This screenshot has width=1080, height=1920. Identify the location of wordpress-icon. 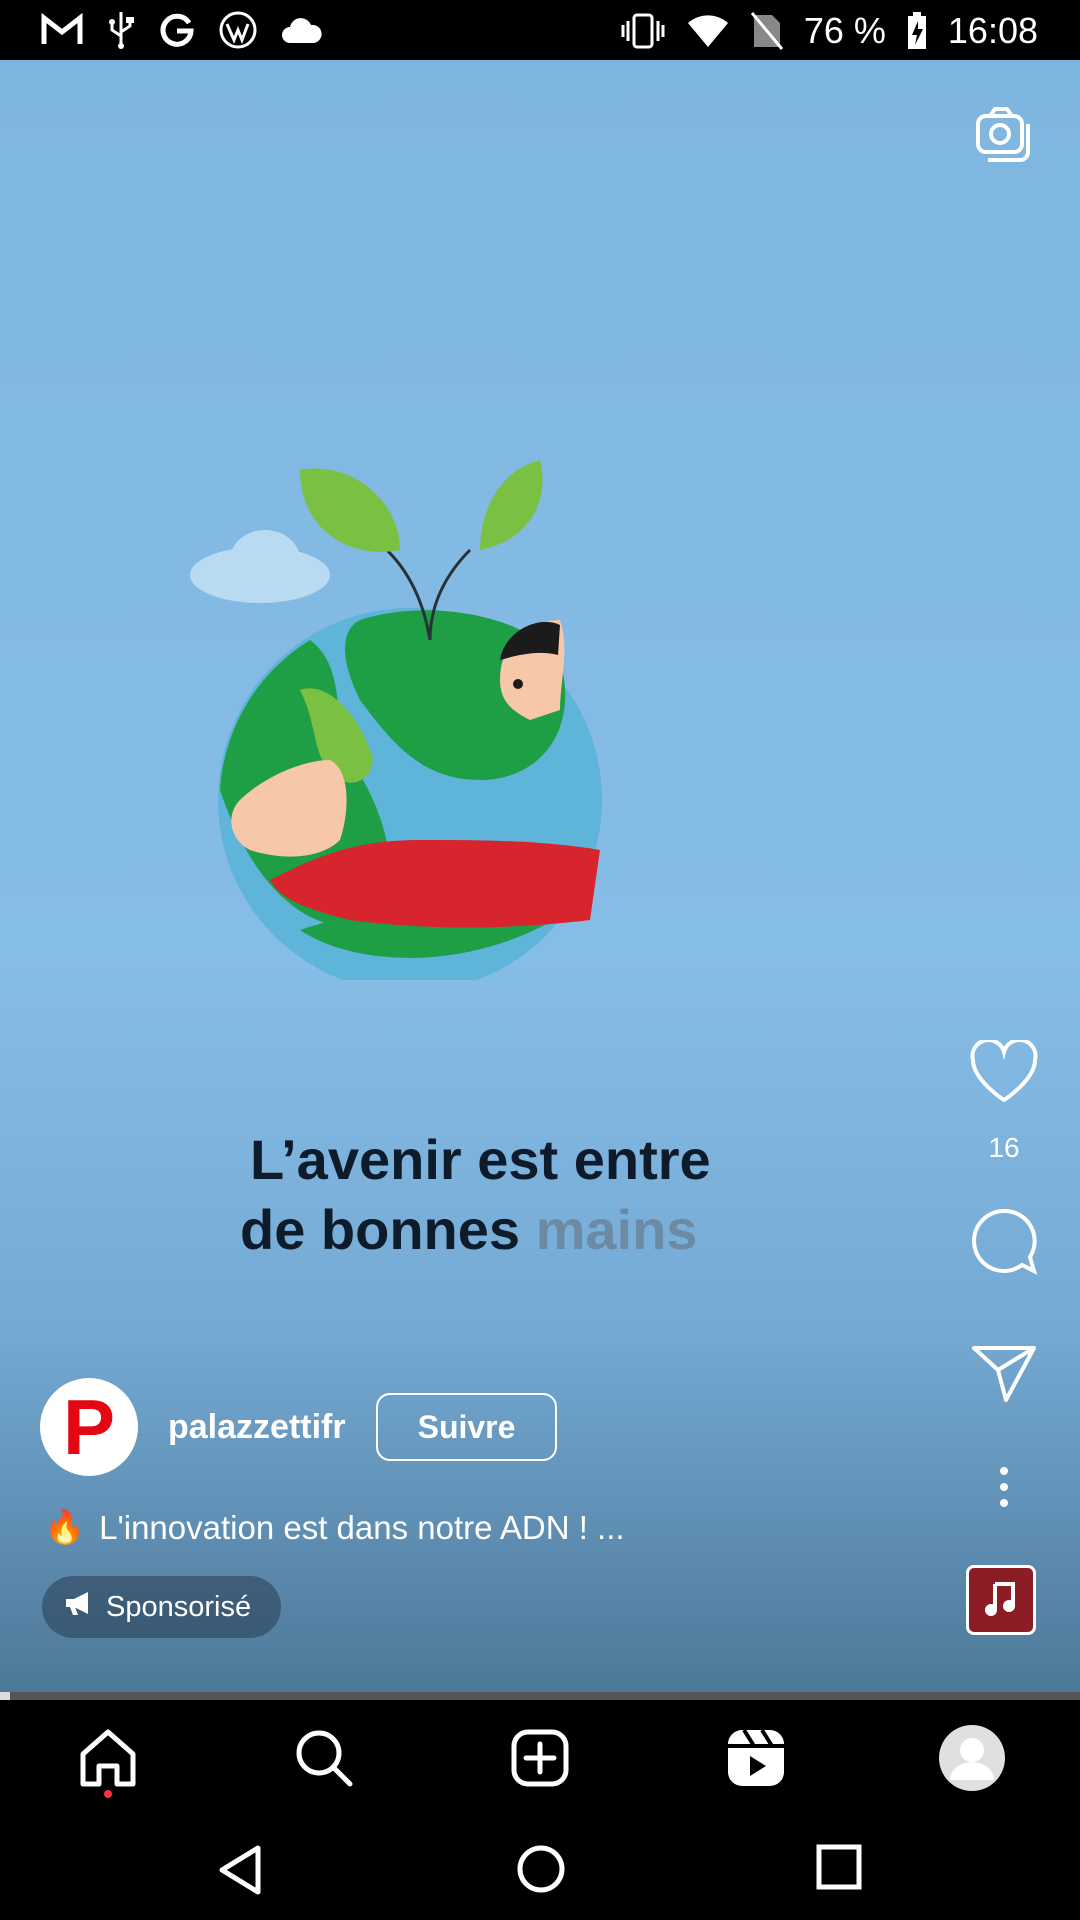
(238, 30).